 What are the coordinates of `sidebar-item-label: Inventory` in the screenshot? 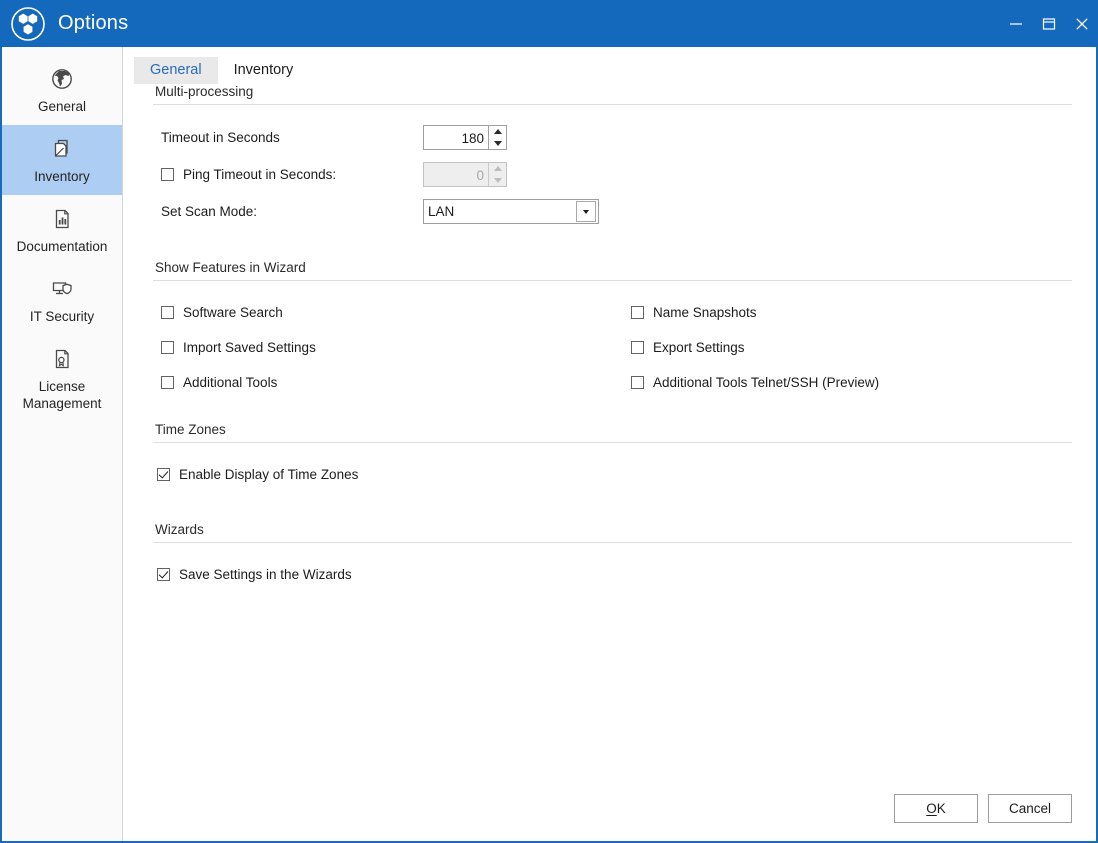 It's located at (62, 176).